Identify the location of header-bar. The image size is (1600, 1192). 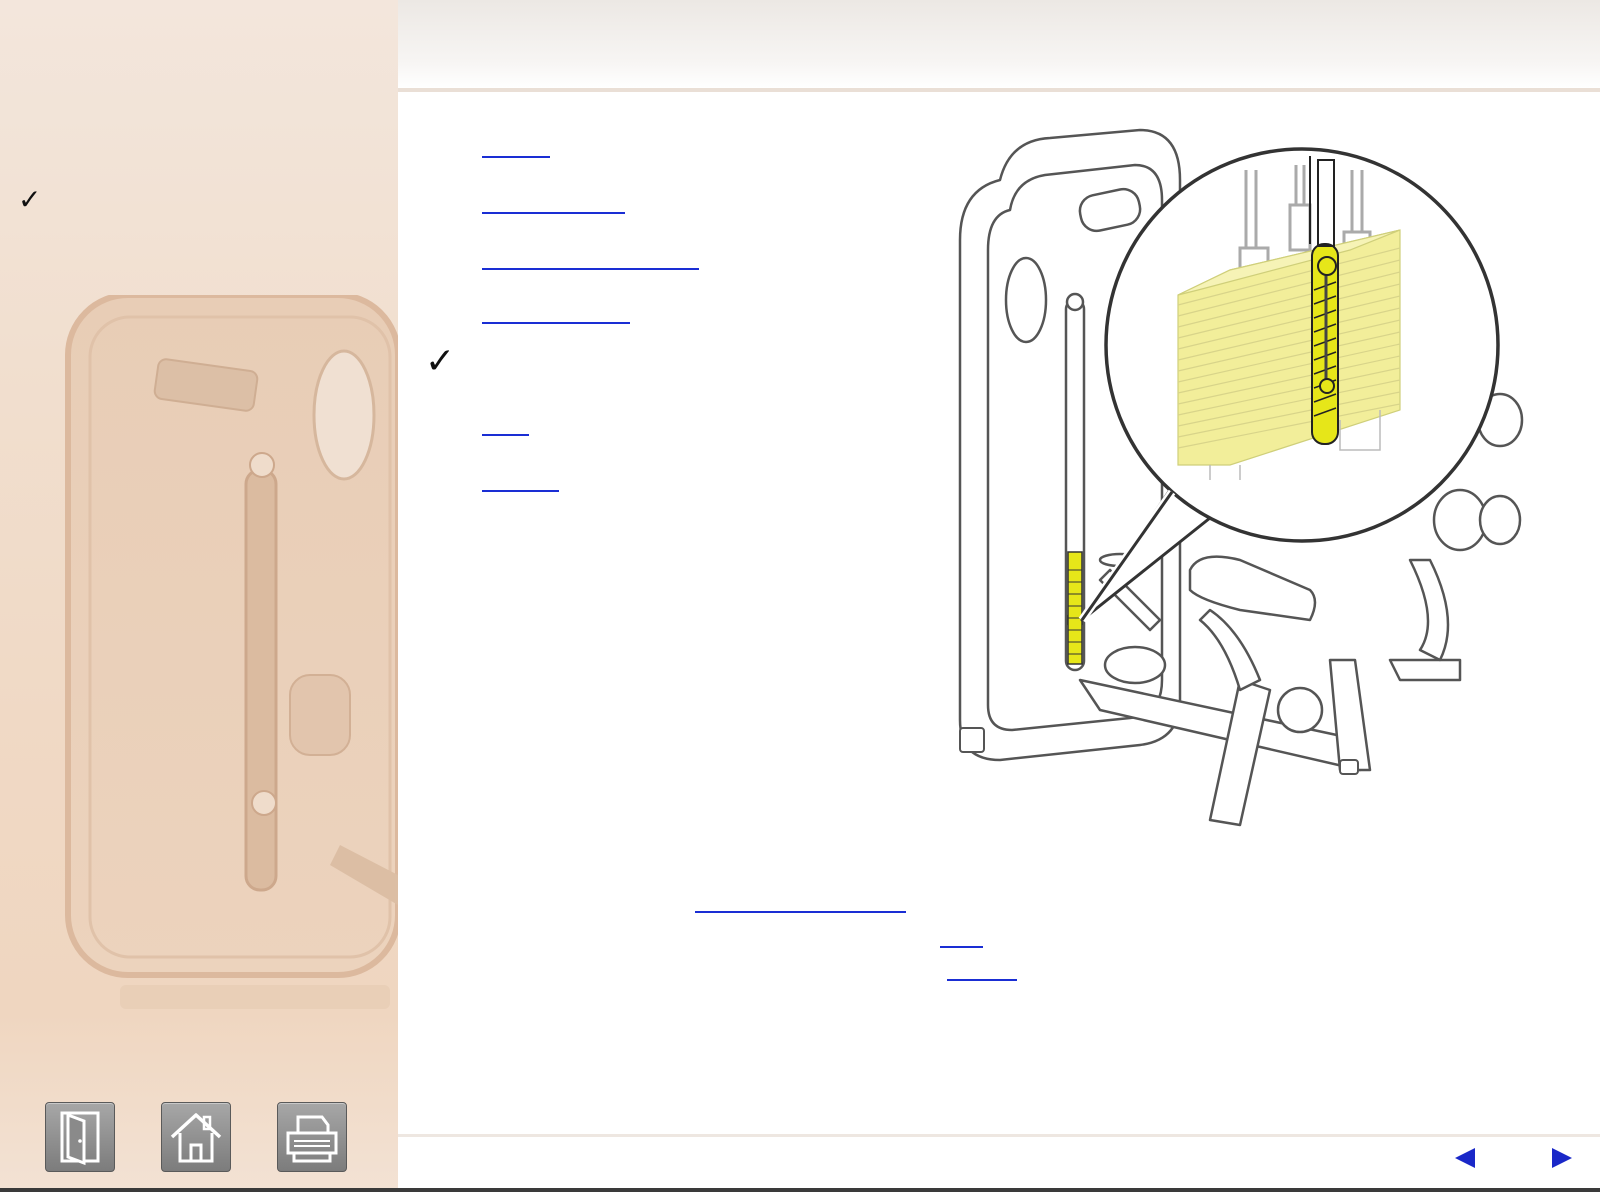
(999, 44).